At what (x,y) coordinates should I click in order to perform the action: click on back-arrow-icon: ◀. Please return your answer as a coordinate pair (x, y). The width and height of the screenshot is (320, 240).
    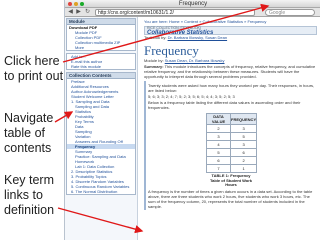
    Looking at the image, I should click on (70, 12).